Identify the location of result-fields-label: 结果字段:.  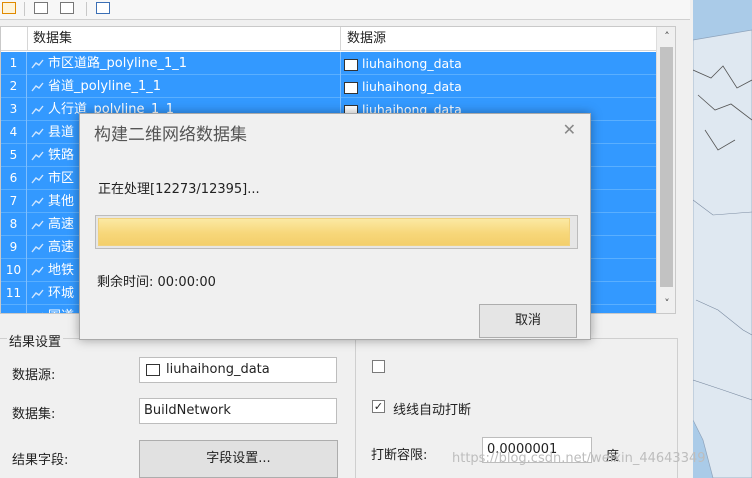
(40, 460).